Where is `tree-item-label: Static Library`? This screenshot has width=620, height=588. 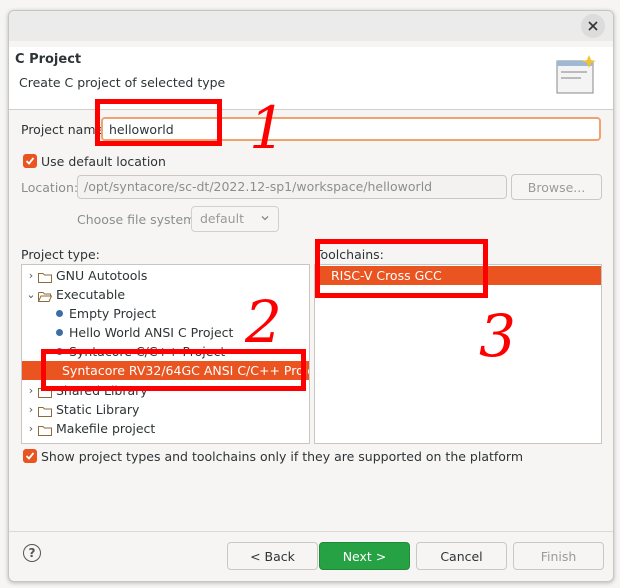
tree-item-label: Static Library is located at coordinates (98, 409).